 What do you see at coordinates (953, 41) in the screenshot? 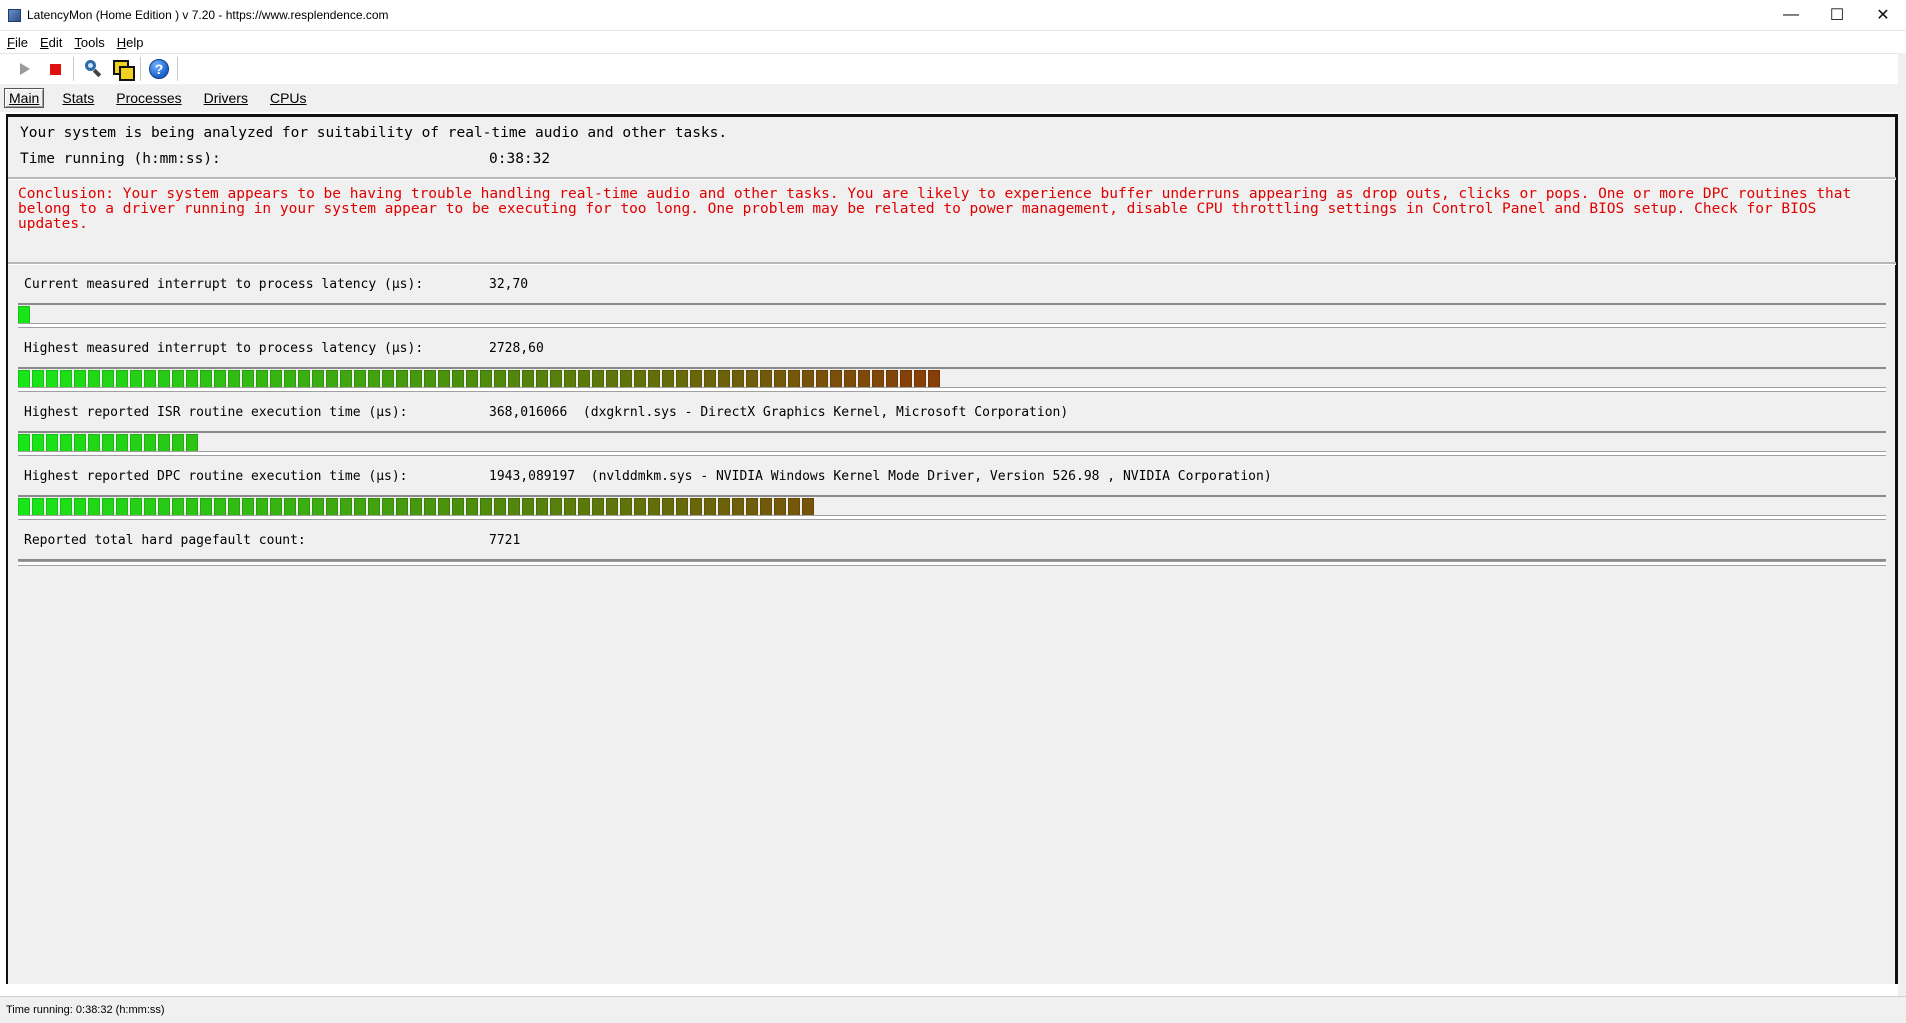
I see `menu-bar: File Edit Tools Help` at bounding box center [953, 41].